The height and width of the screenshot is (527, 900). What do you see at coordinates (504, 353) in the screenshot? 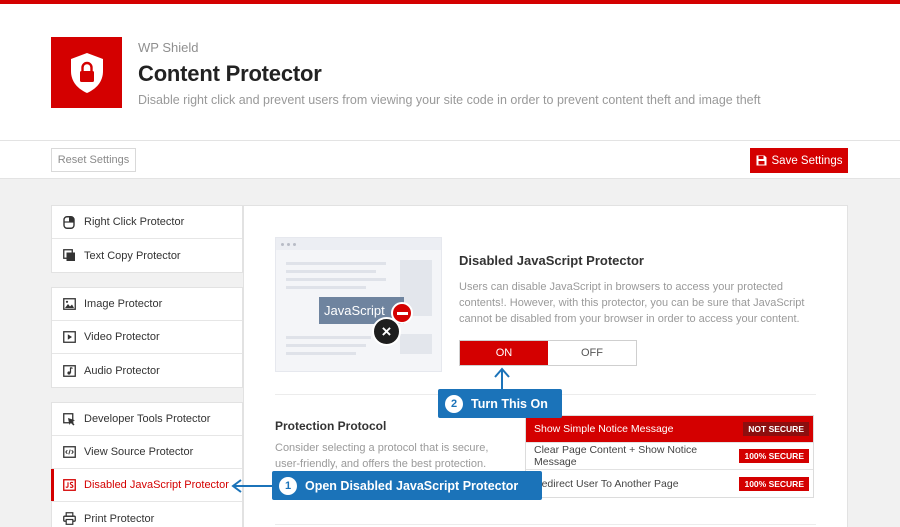
I see `toggle-on-button: ON` at bounding box center [504, 353].